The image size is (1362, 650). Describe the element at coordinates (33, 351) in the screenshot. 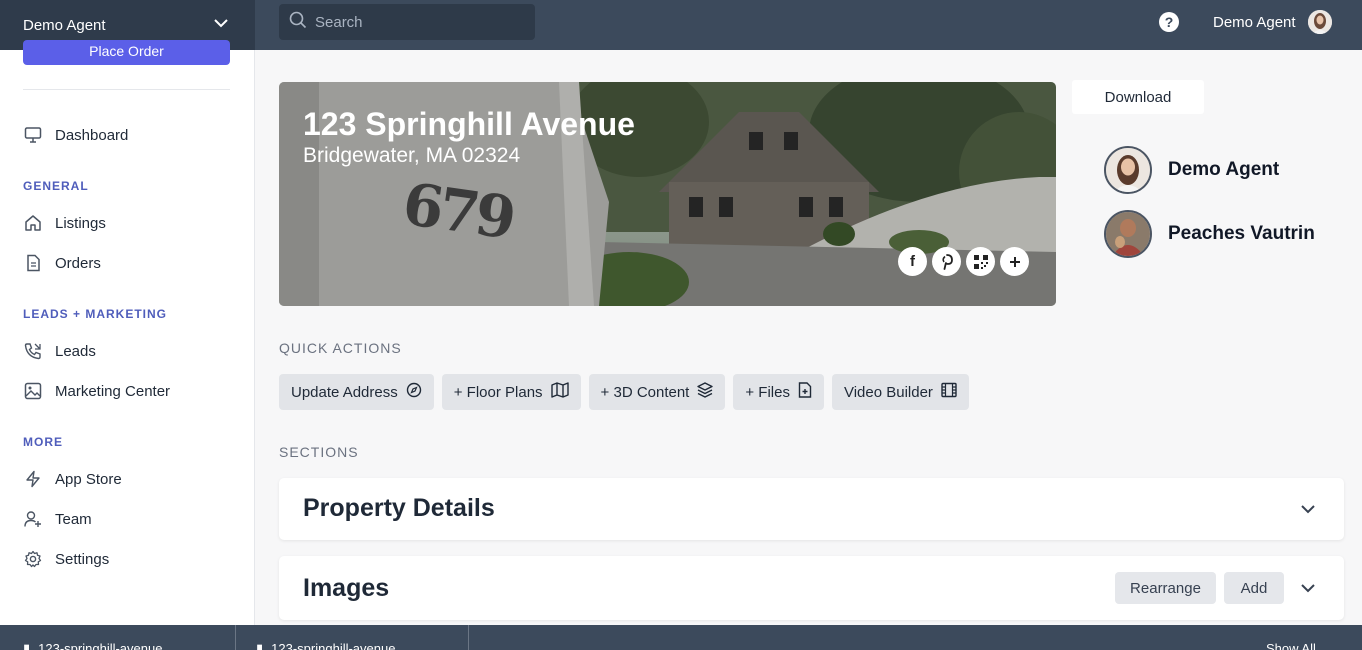

I see `phone-icon` at that location.